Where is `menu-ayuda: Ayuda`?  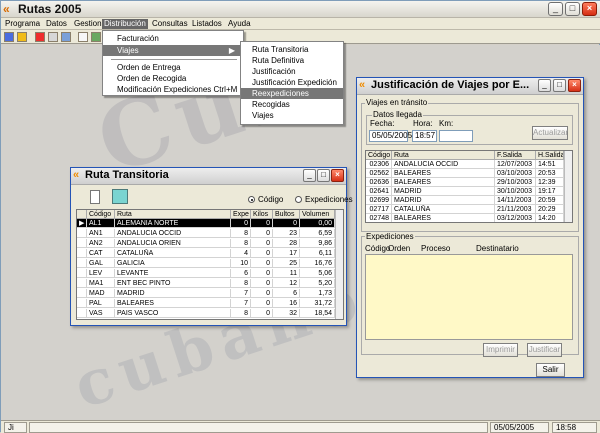 menu-ayuda: Ayuda is located at coordinates (239, 24).